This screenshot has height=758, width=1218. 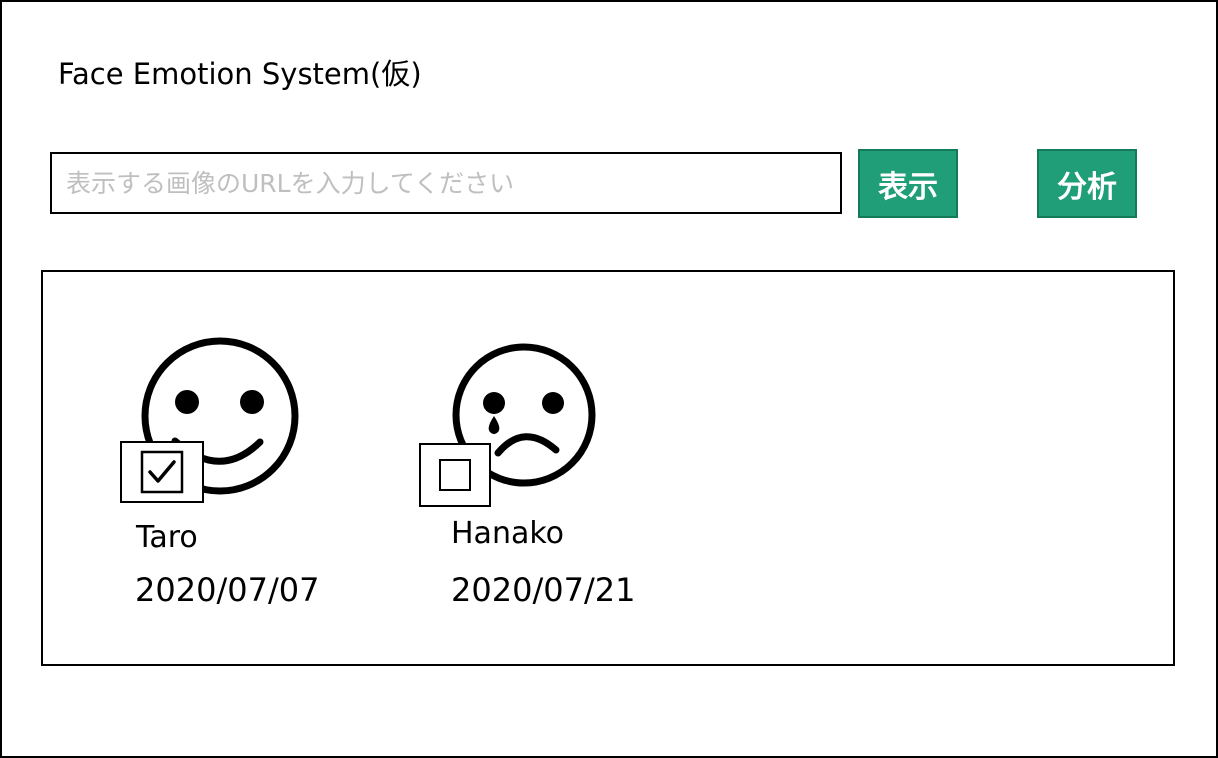 I want to click on unchecked-box-icon, so click(x=455, y=475).